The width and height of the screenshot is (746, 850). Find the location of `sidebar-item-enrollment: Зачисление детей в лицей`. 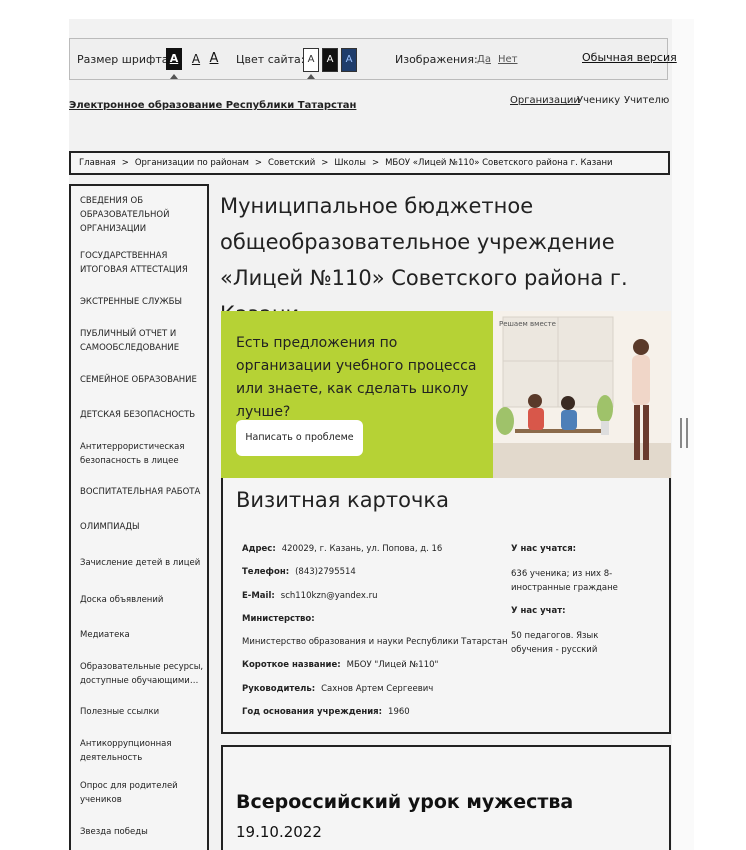

sidebar-item-enrollment: Зачисление детей в лицей is located at coordinates (142, 563).